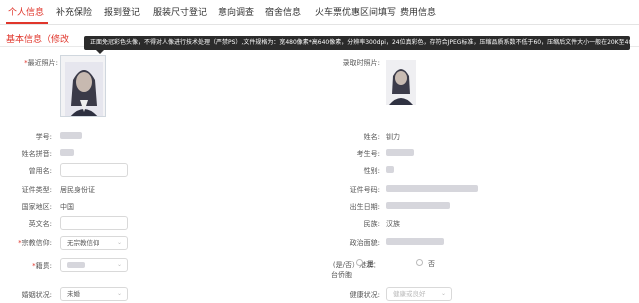  What do you see at coordinates (393, 137) in the screenshot?
I see `name-value: 钏力` at bounding box center [393, 137].